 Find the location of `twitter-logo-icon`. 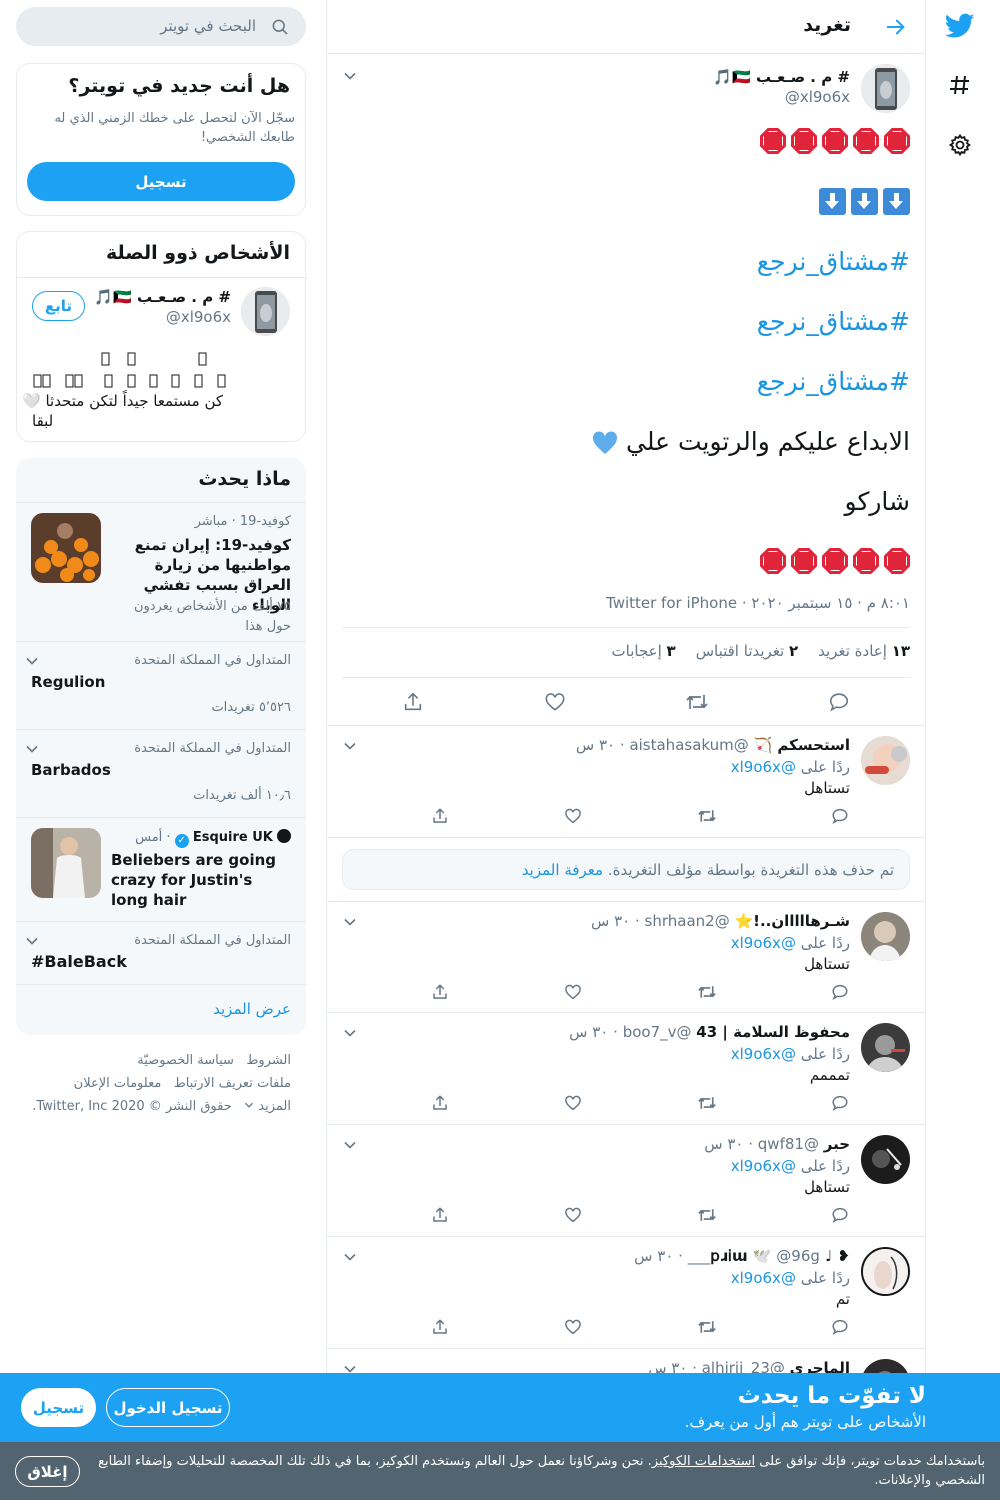

twitter-logo-icon is located at coordinates (960, 26).